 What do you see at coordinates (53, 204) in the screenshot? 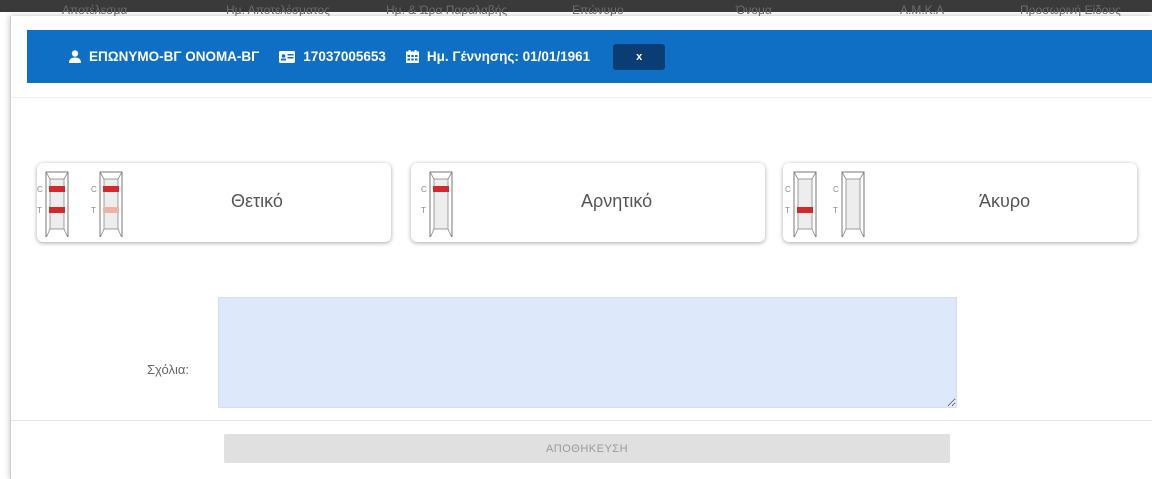
I see `strip-1: C T` at bounding box center [53, 204].